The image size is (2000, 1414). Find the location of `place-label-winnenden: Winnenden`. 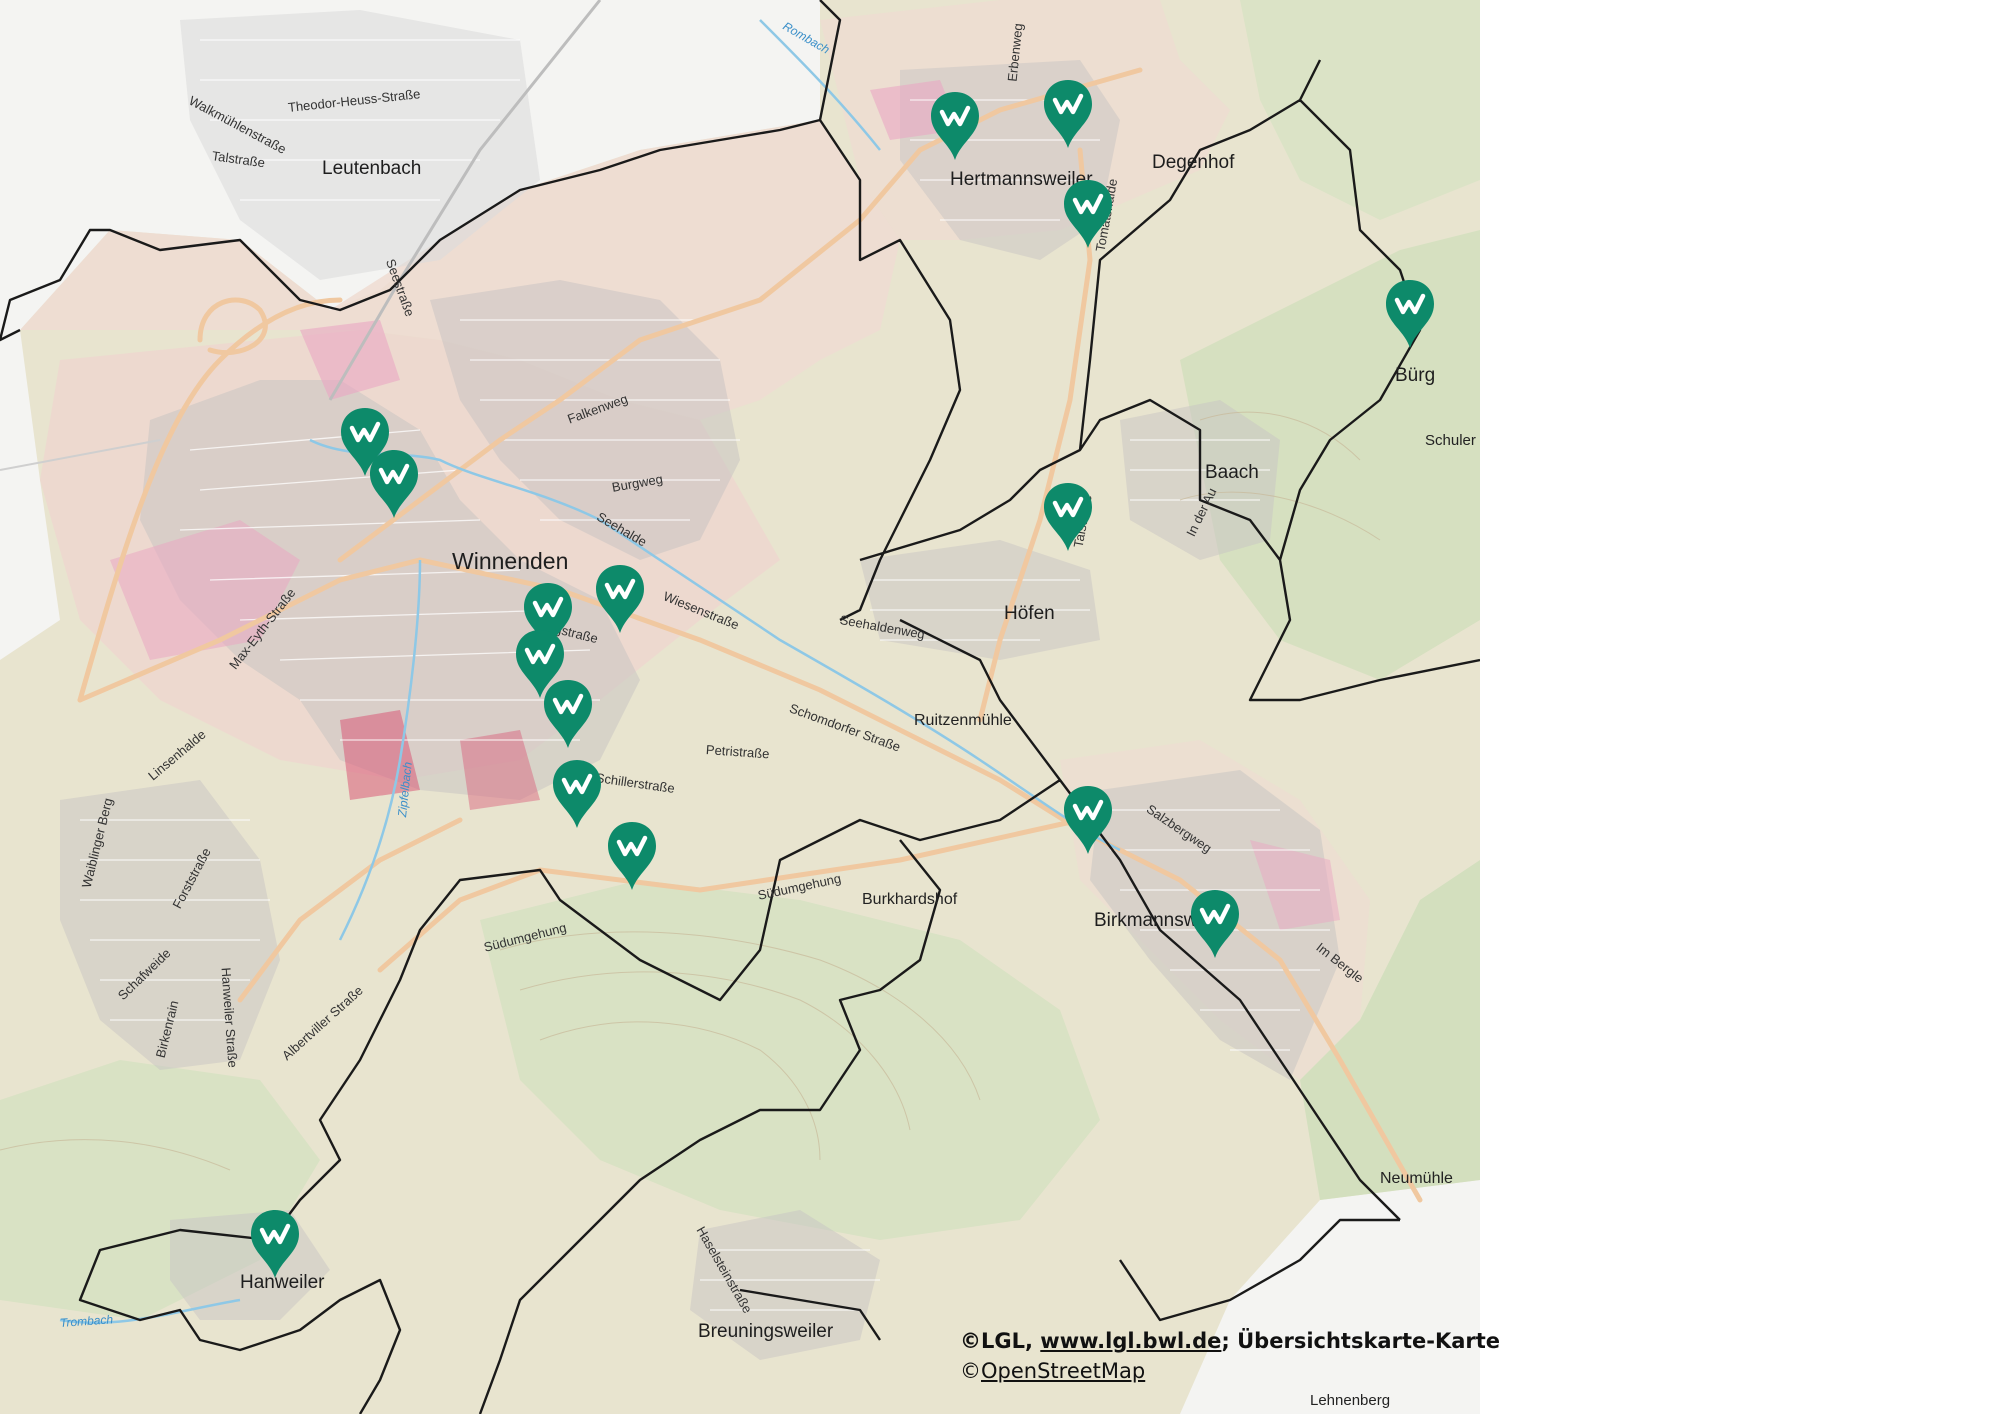

place-label-winnenden: Winnenden is located at coordinates (510, 561).